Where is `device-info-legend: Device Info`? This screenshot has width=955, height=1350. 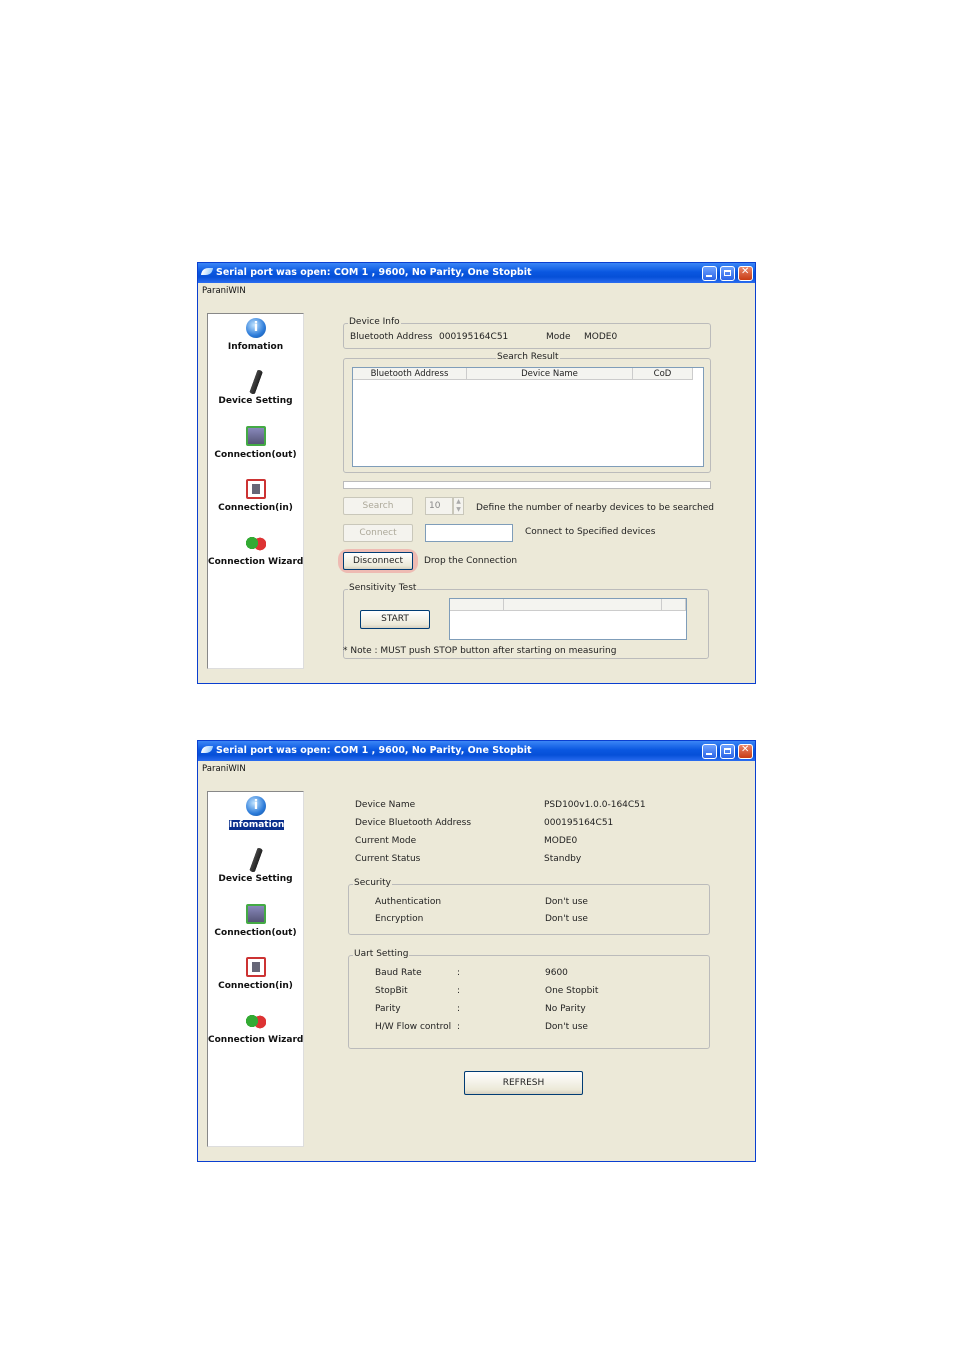 device-info-legend: Device Info is located at coordinates (374, 322).